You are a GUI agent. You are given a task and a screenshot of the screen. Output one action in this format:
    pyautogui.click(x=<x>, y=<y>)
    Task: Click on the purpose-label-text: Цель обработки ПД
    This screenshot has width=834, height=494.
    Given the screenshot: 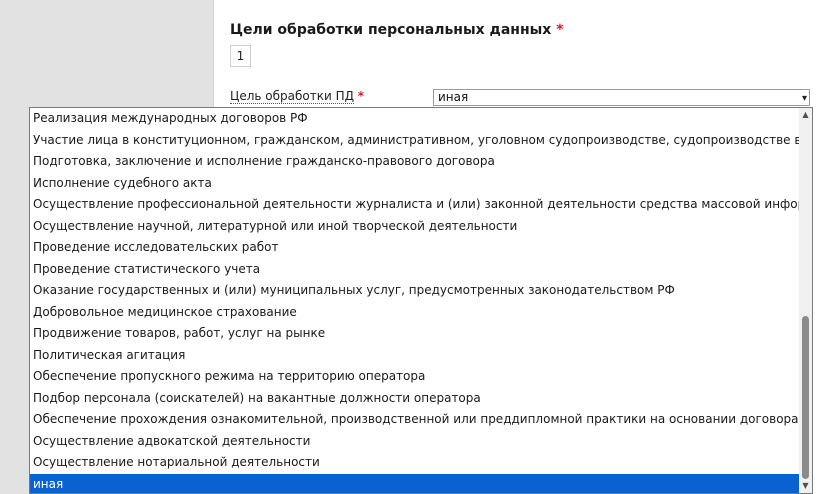 What is the action you would take?
    pyautogui.click(x=292, y=96)
    